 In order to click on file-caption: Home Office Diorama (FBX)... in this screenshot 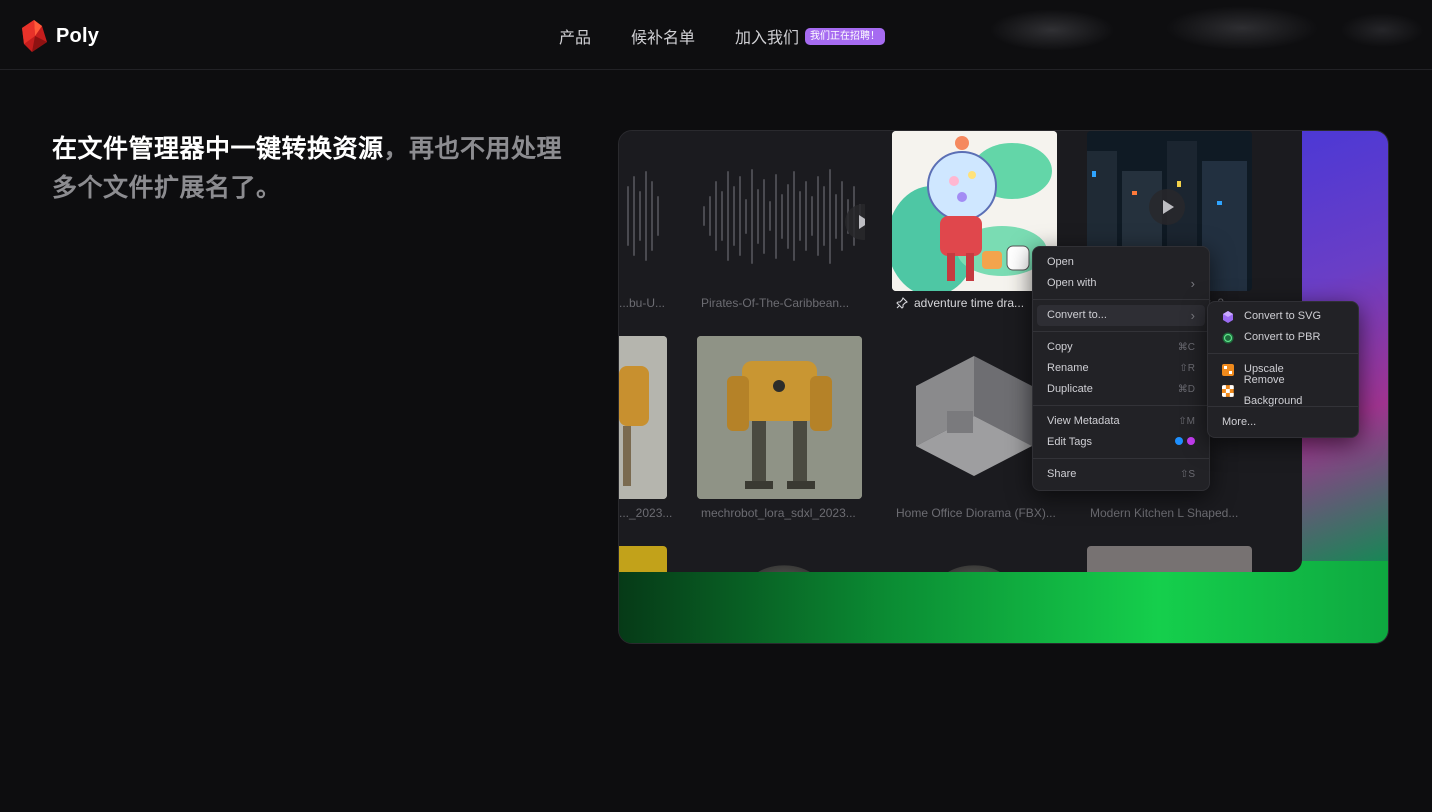, I will do `click(976, 513)`.